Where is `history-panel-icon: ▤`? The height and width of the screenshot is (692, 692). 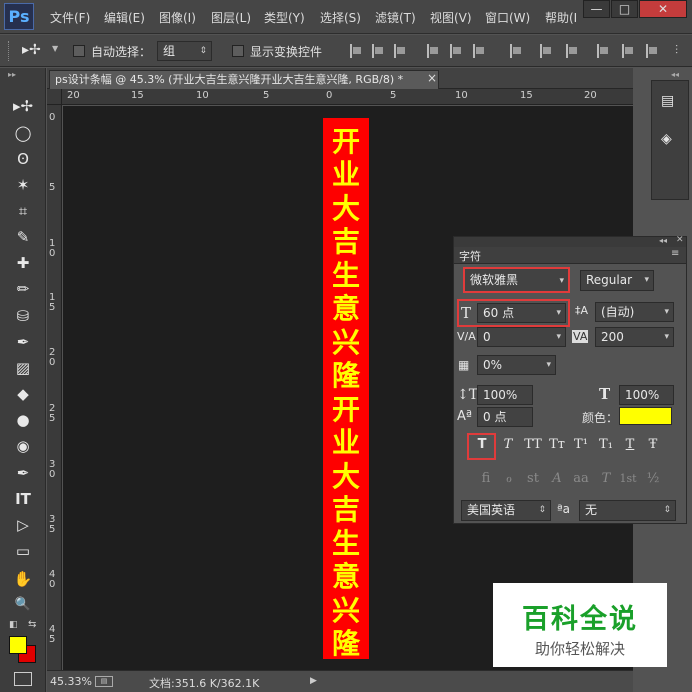
history-panel-icon: ▤ is located at coordinates (667, 101).